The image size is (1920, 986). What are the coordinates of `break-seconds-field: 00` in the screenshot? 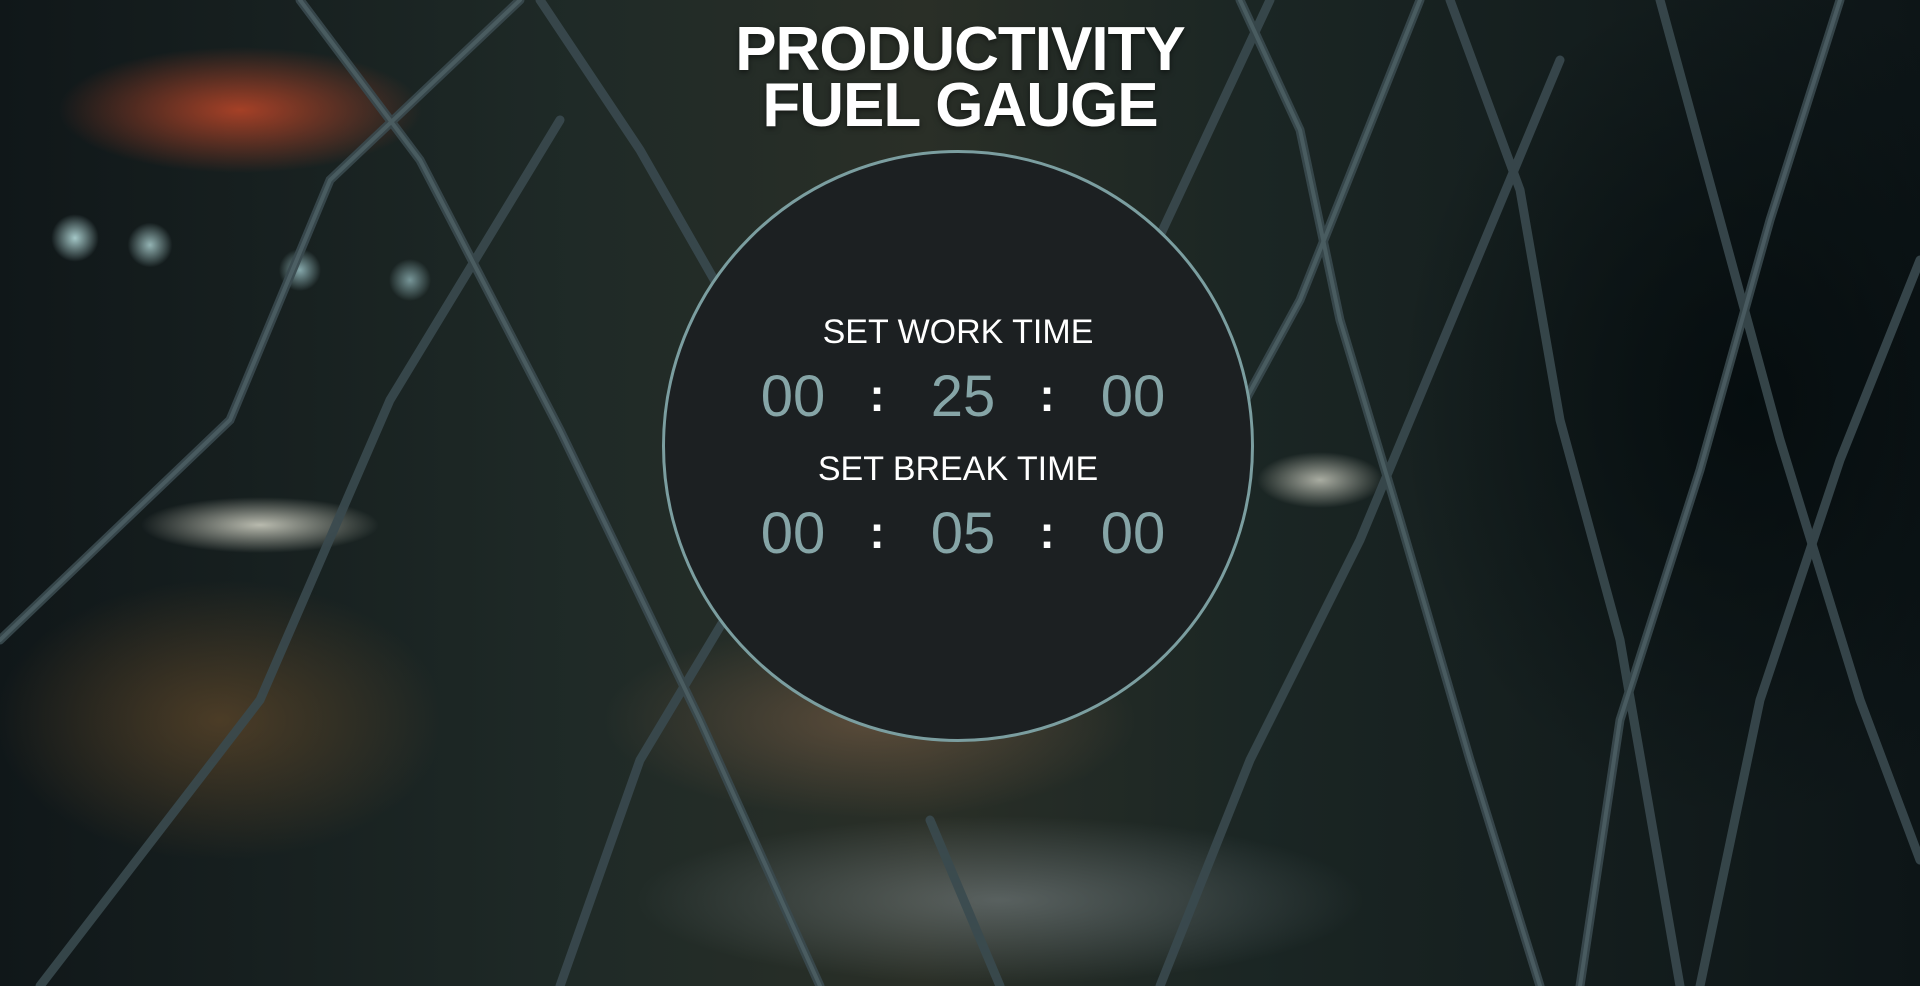 It's located at (1133, 534).